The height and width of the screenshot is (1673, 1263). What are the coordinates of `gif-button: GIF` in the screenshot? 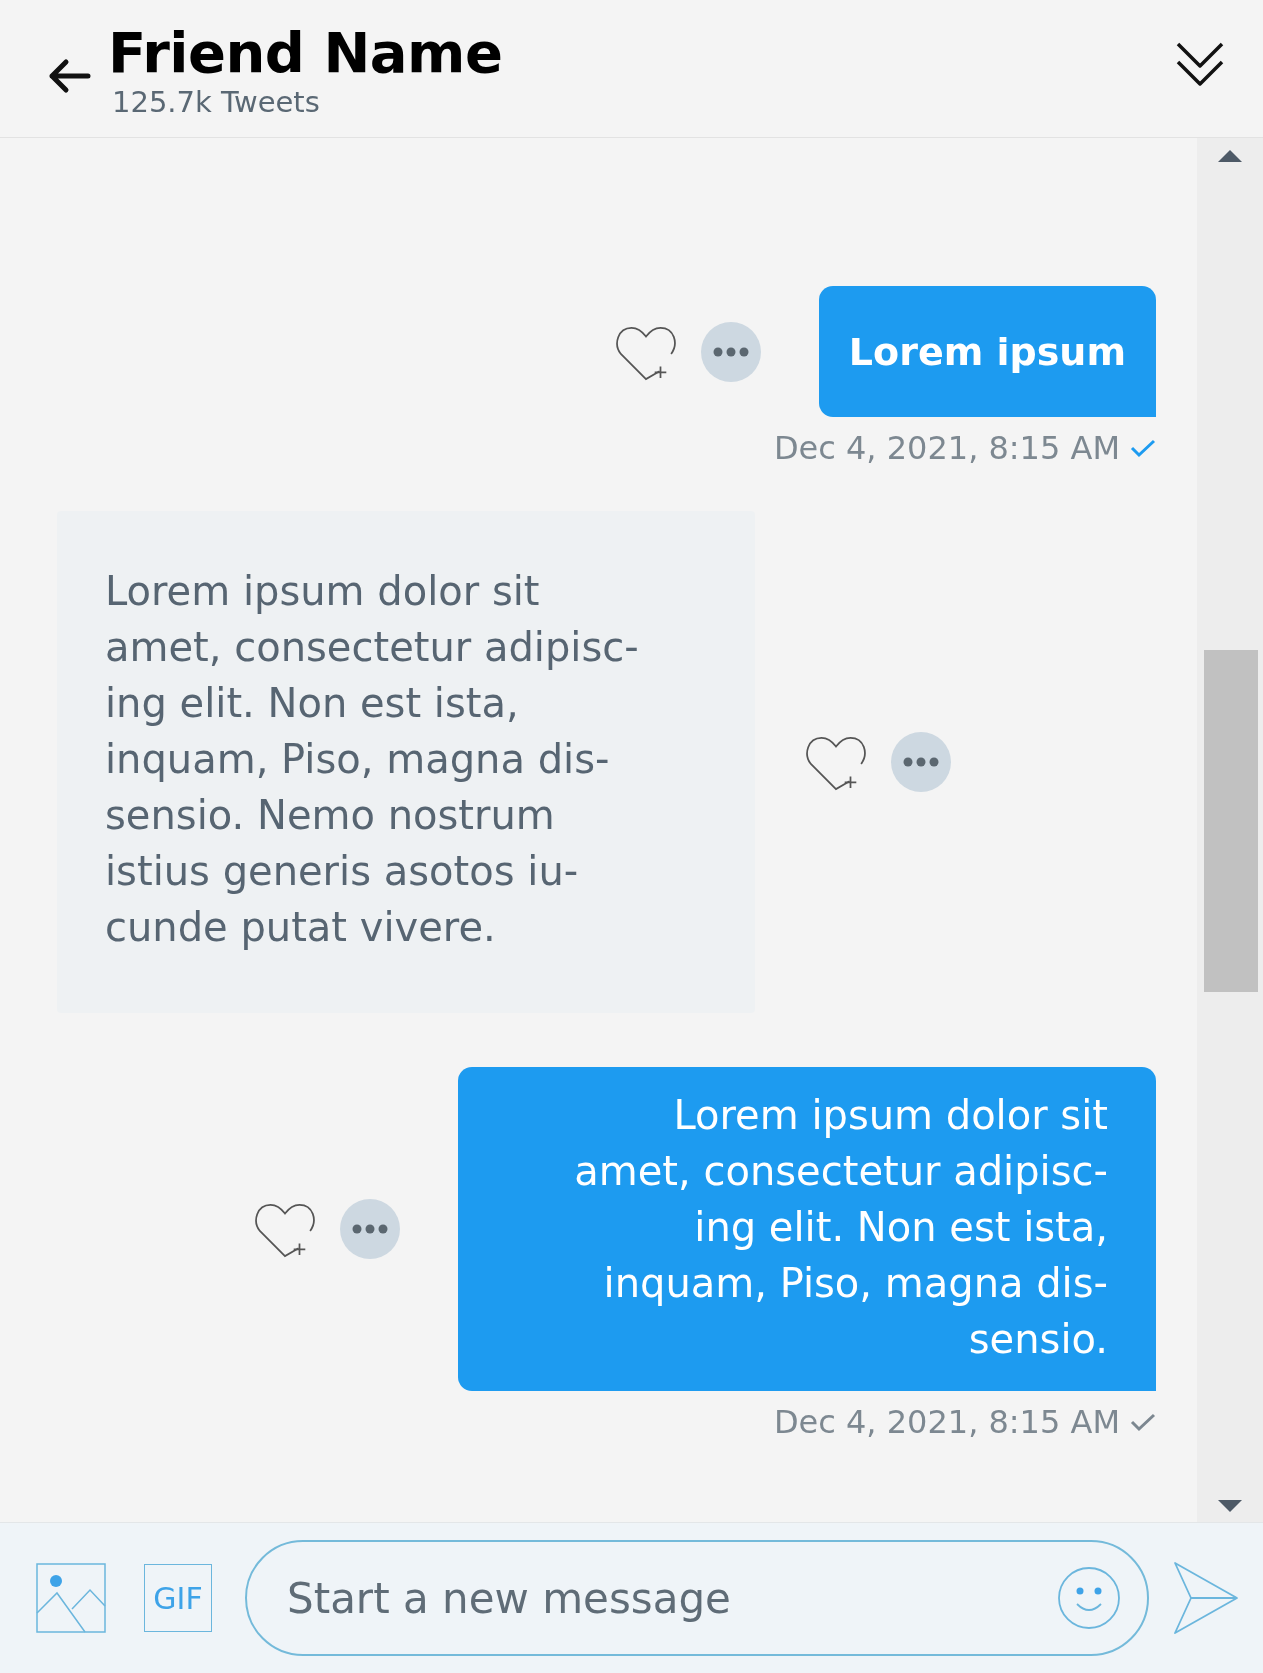 It's located at (178, 1598).